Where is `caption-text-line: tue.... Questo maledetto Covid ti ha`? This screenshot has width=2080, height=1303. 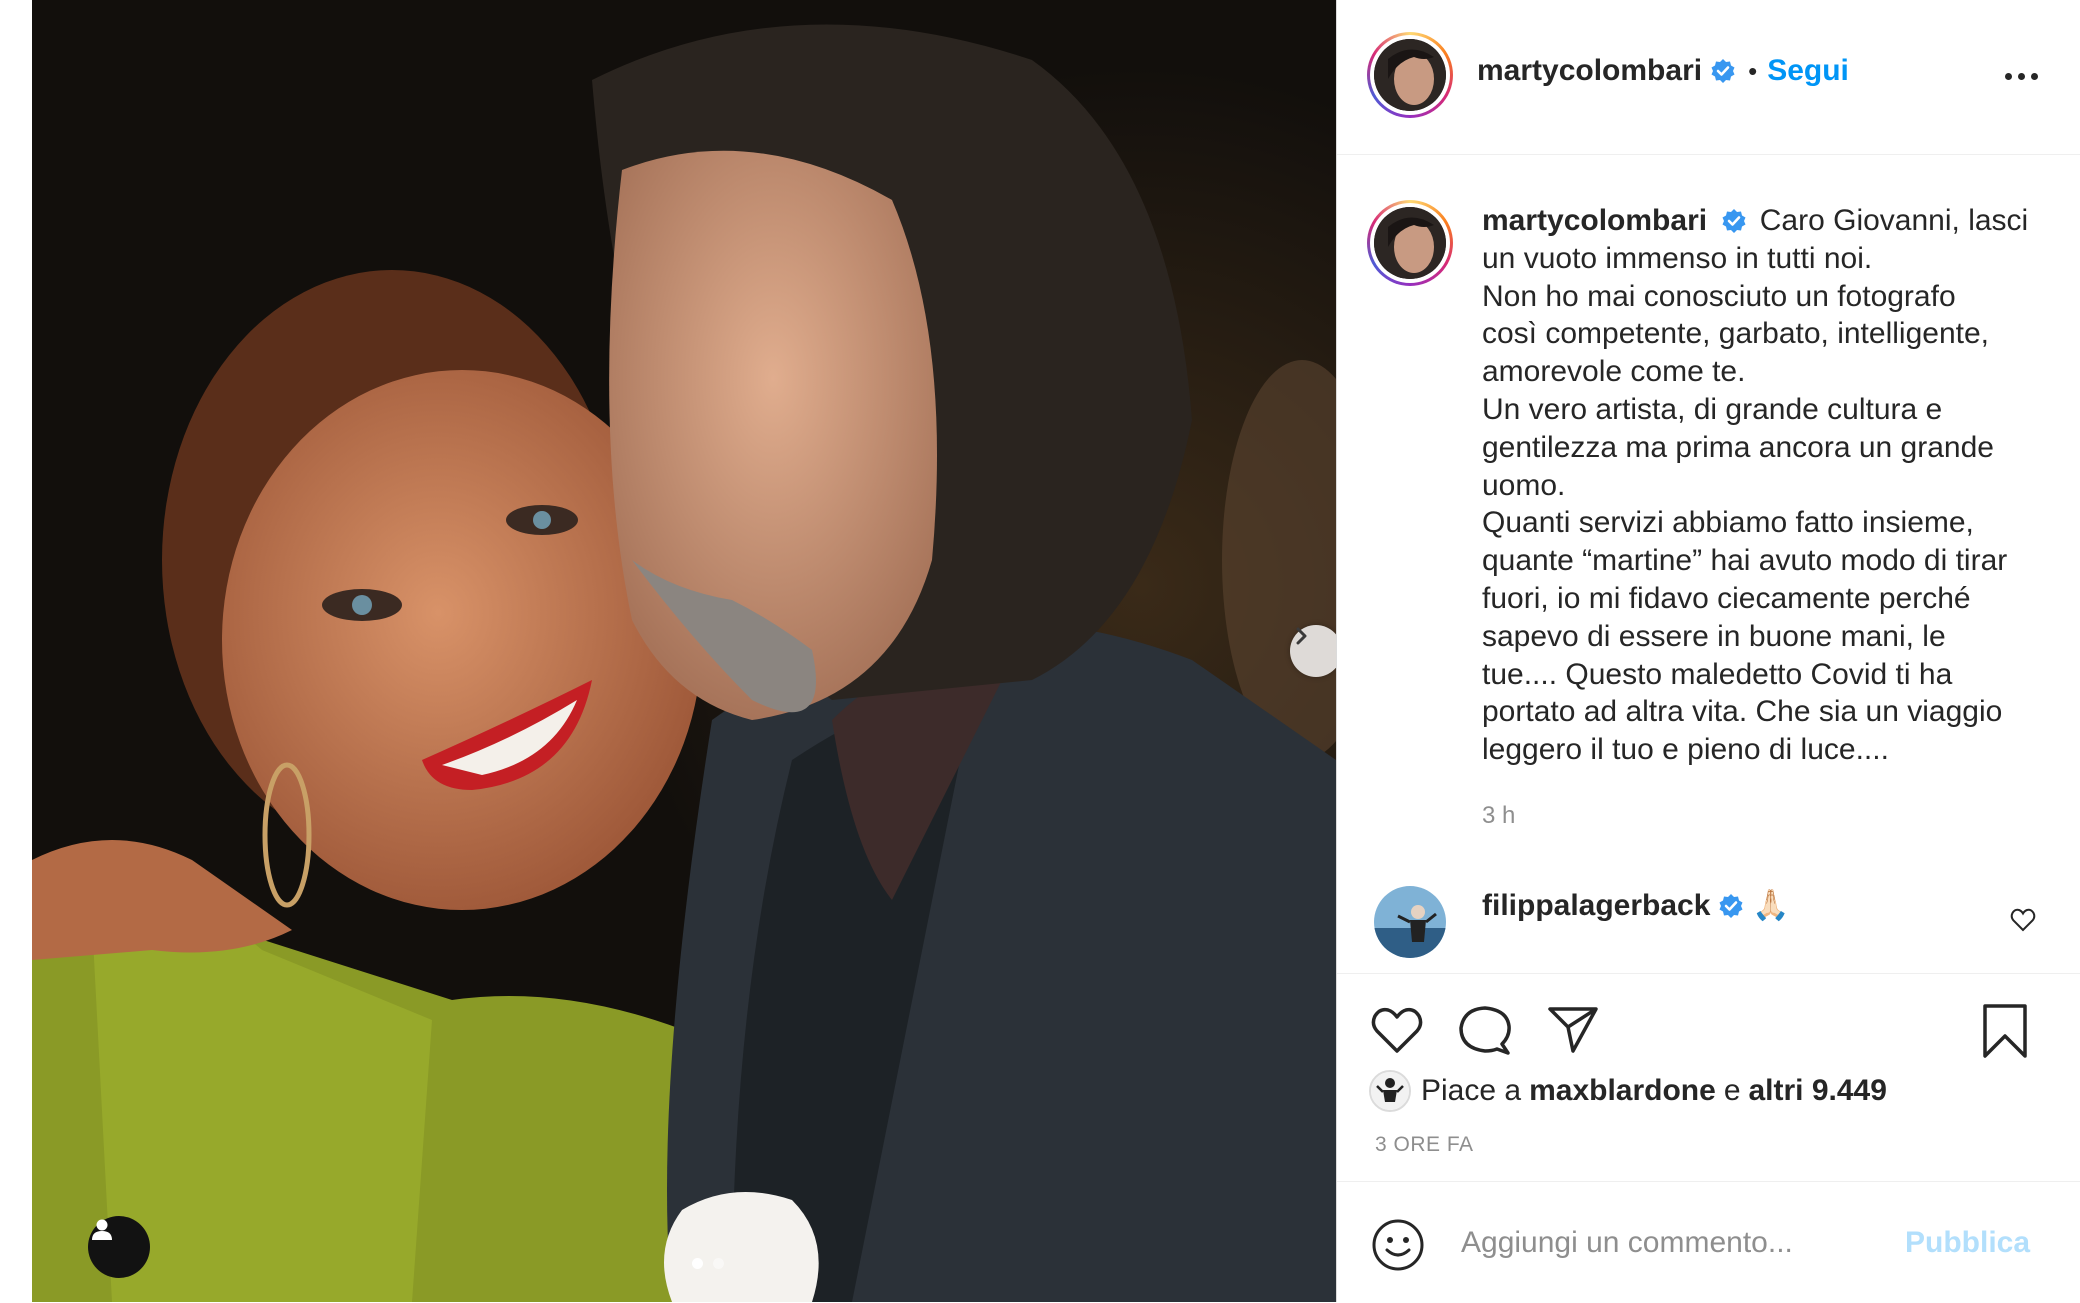 caption-text-line: tue.... Questo maledetto Covid ti ha is located at coordinates (1717, 674).